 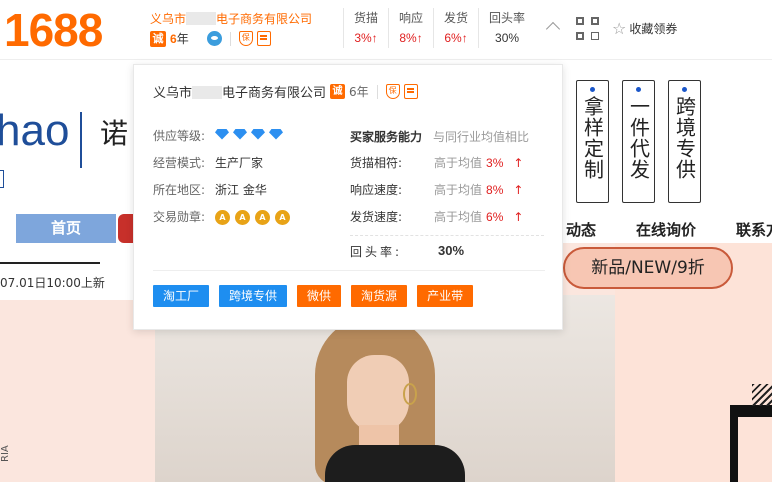 I want to click on vtag-dropship: 一件代发, so click(x=638, y=141).